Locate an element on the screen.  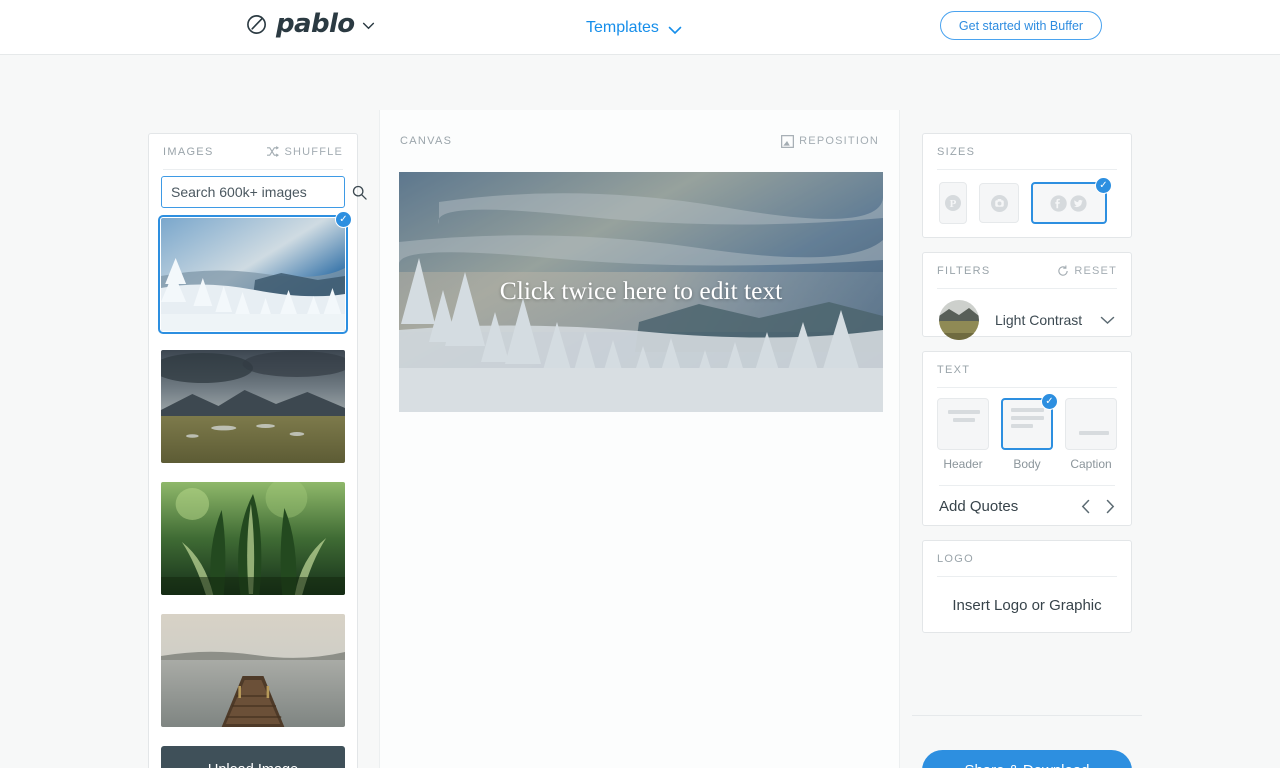
filter-selector: Light Contrast is located at coordinates (1027, 314).